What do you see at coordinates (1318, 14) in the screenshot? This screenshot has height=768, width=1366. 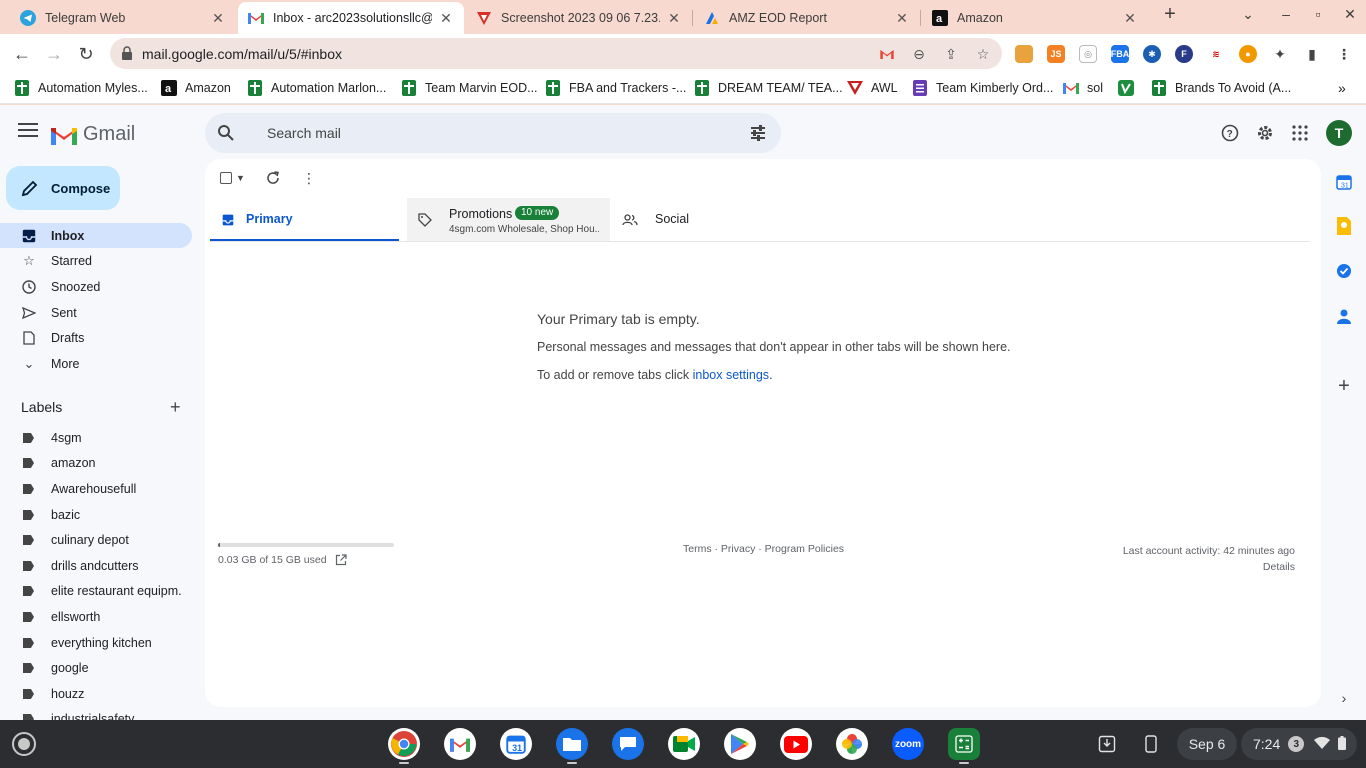 I see `restore-icon: ▫` at bounding box center [1318, 14].